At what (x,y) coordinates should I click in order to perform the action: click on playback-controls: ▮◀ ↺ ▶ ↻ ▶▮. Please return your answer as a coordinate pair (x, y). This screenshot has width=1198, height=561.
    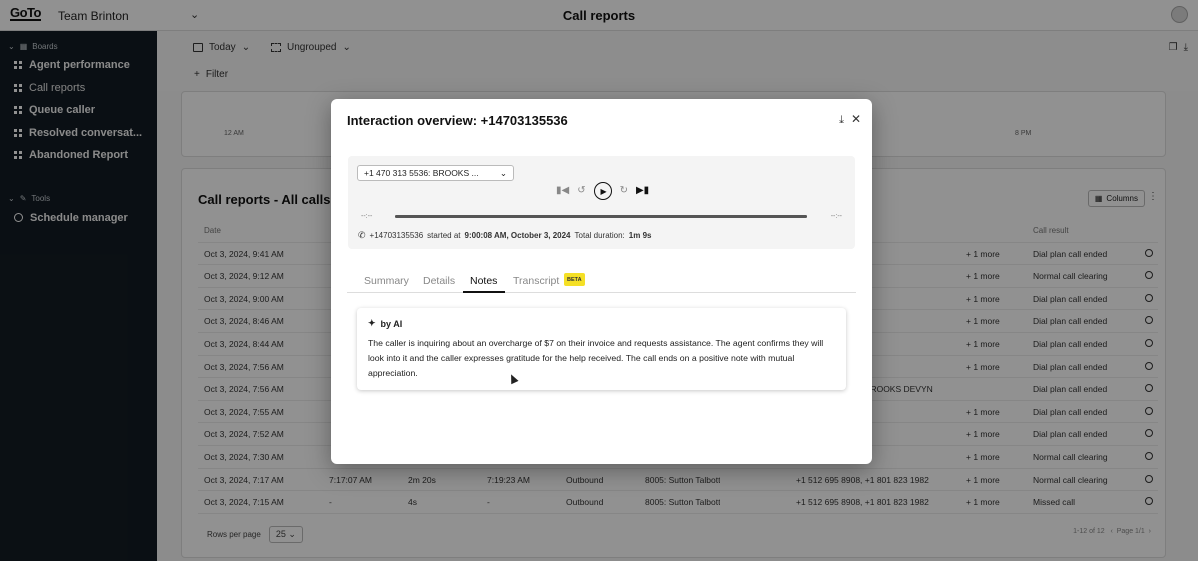
    Looking at the image, I should click on (602, 191).